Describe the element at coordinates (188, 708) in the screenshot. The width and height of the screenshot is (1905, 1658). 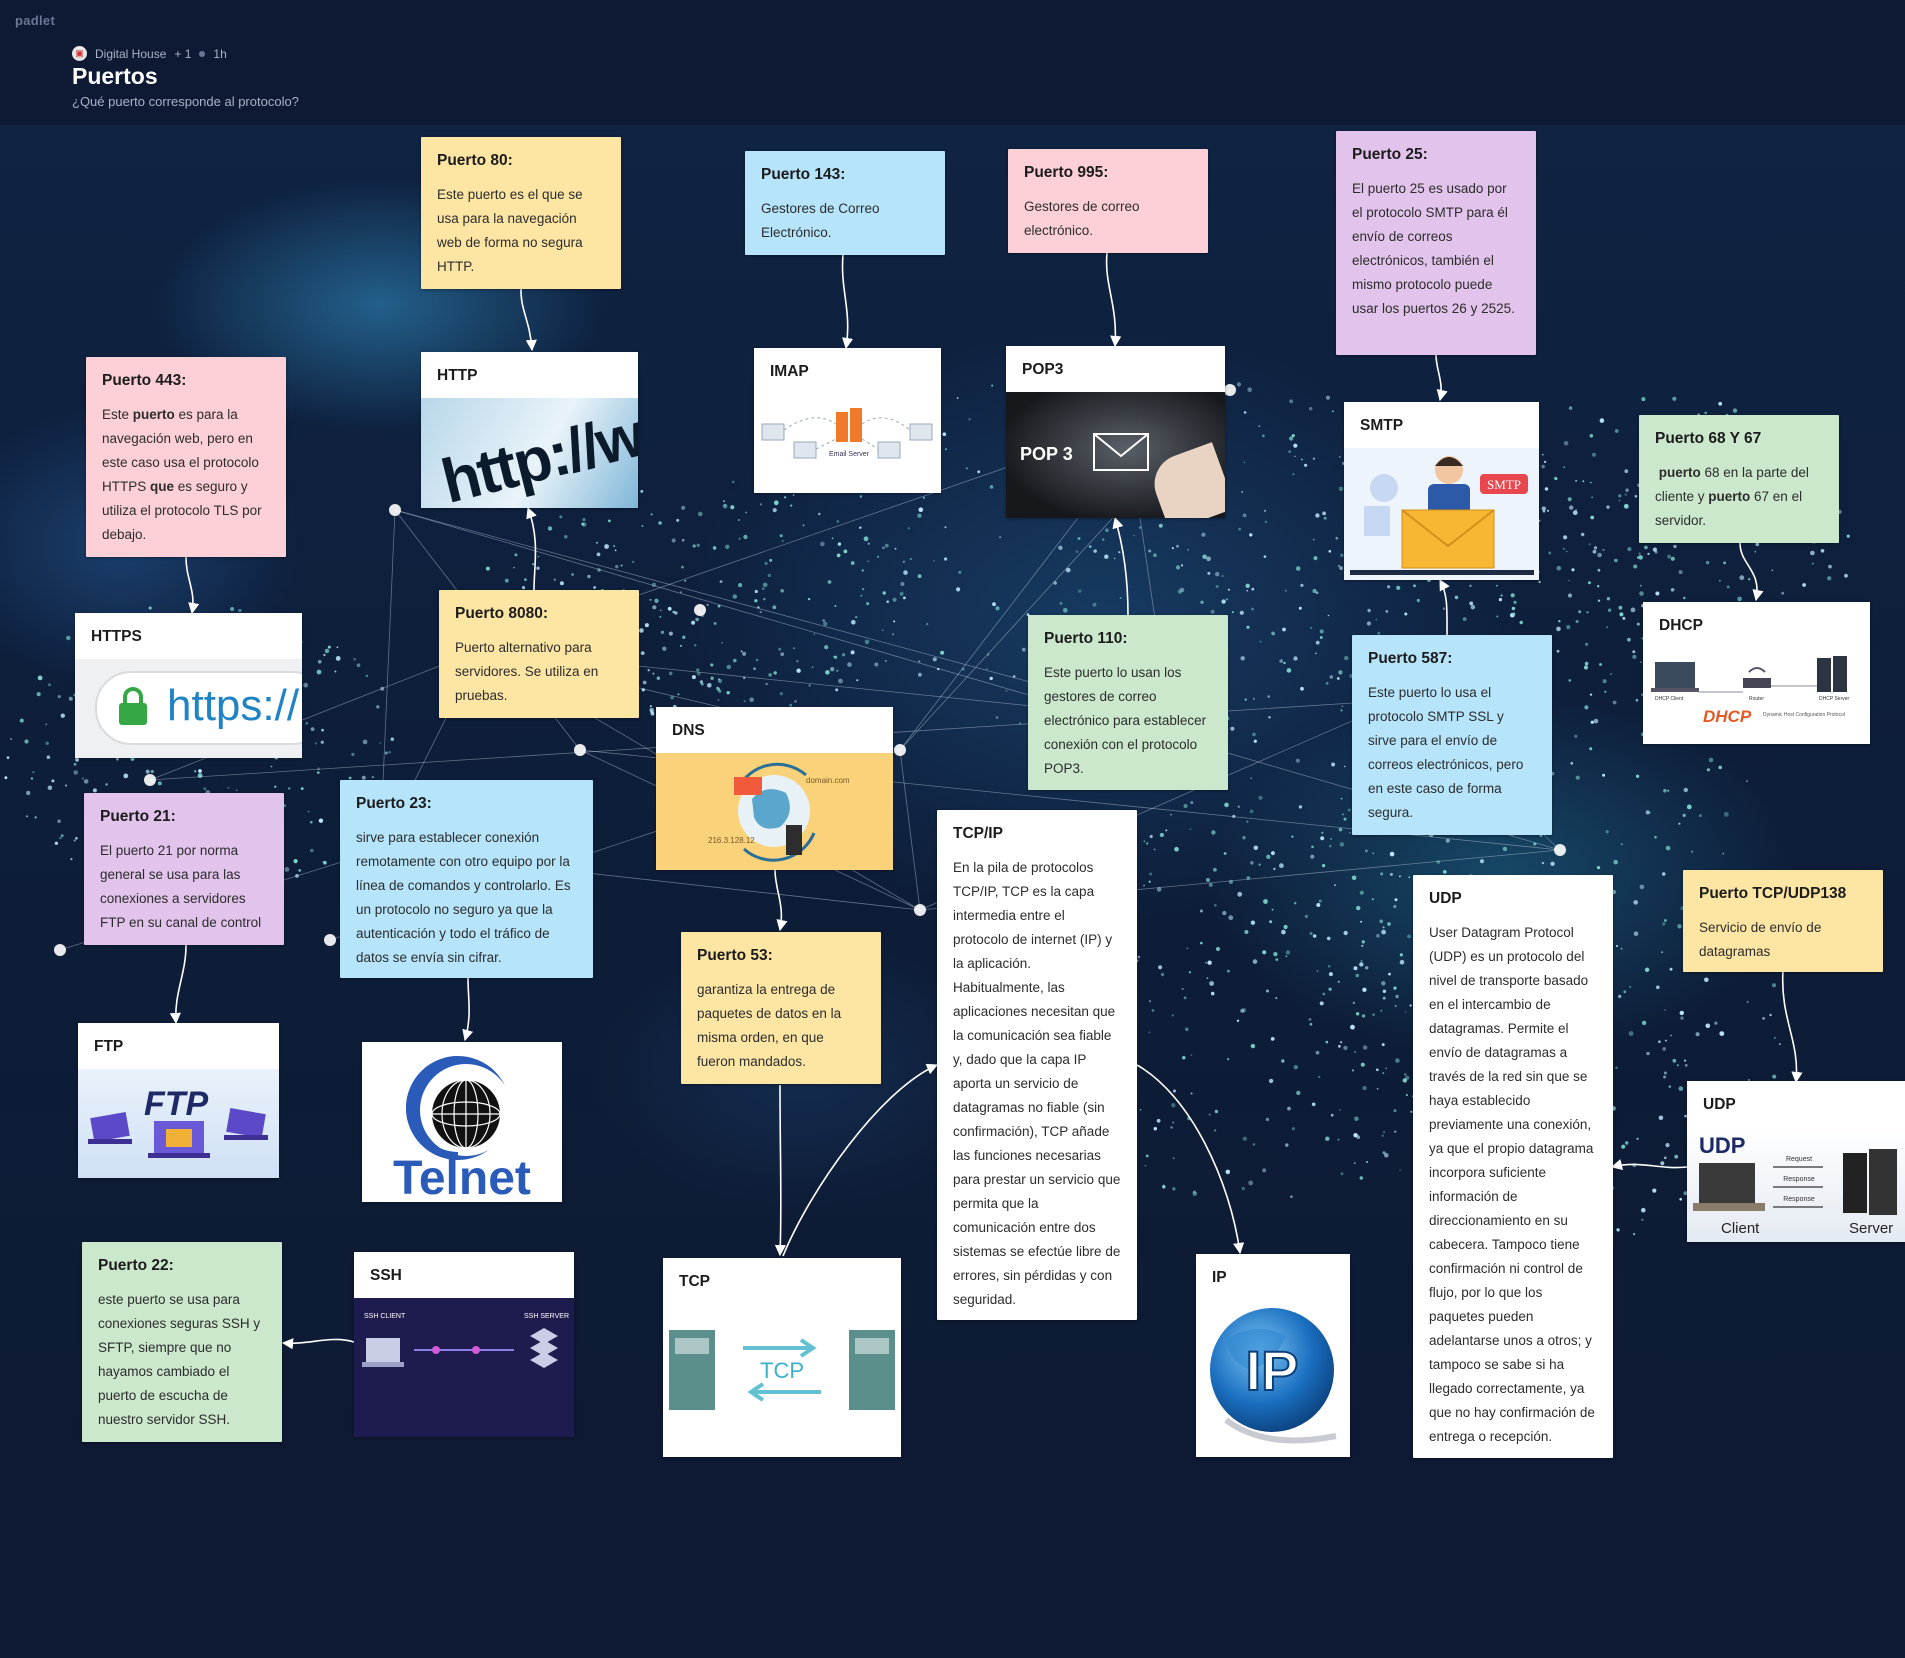
I see `https-image: https://` at that location.